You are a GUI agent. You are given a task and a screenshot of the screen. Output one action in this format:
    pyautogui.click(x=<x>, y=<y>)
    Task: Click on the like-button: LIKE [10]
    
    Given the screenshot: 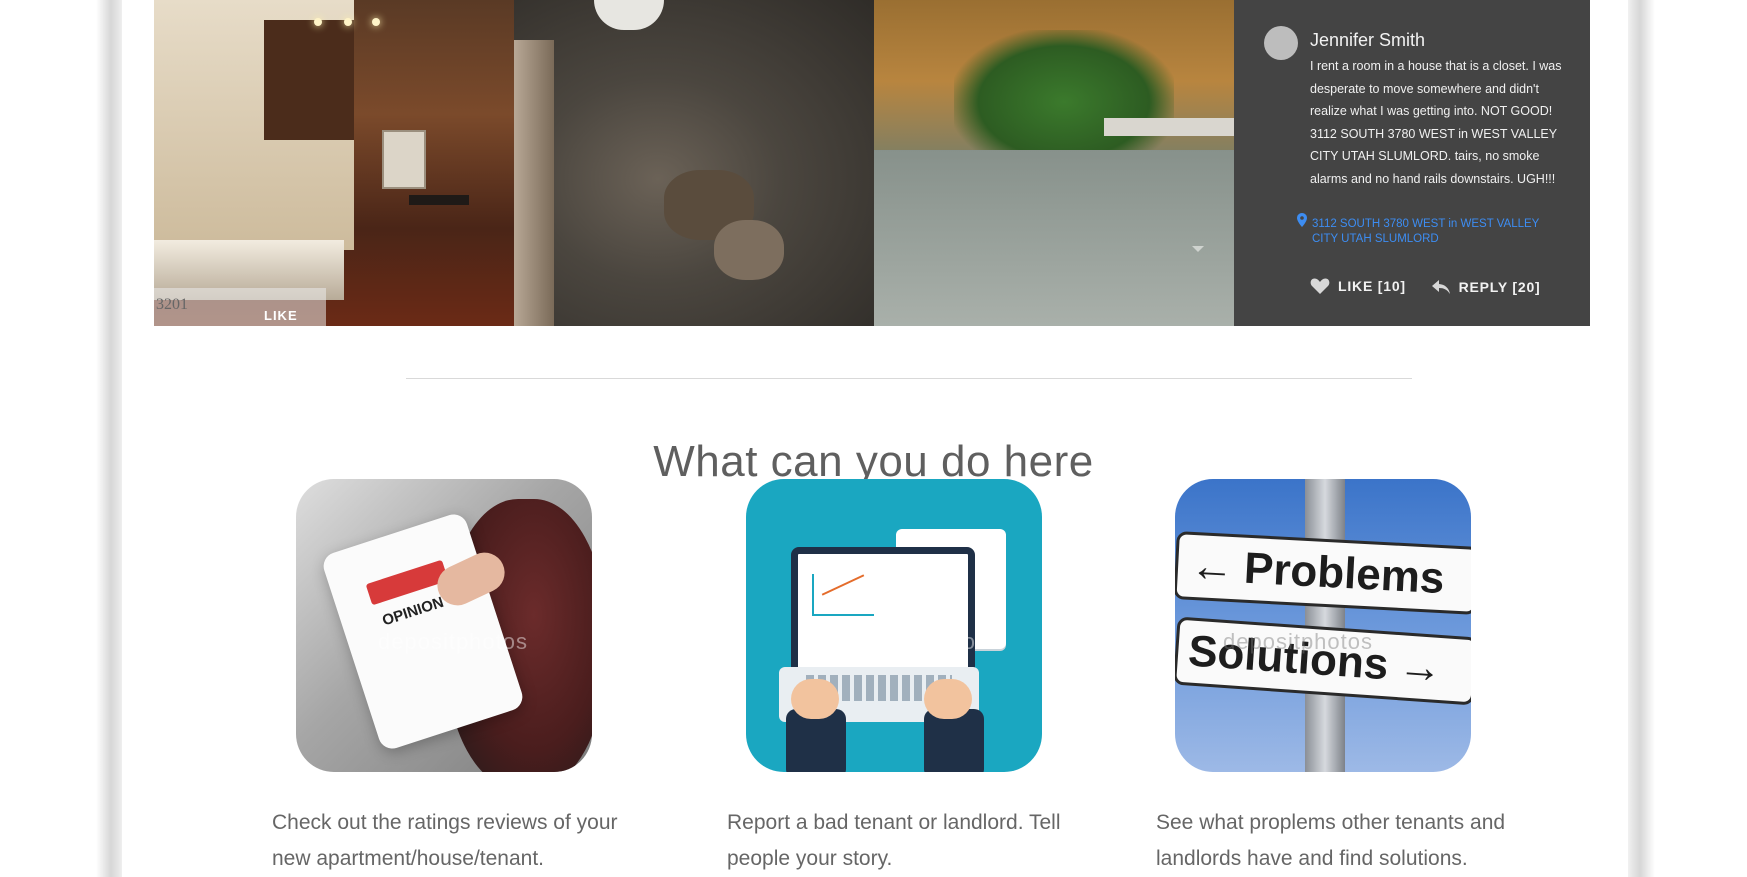 What is the action you would take?
    pyautogui.click(x=1358, y=286)
    